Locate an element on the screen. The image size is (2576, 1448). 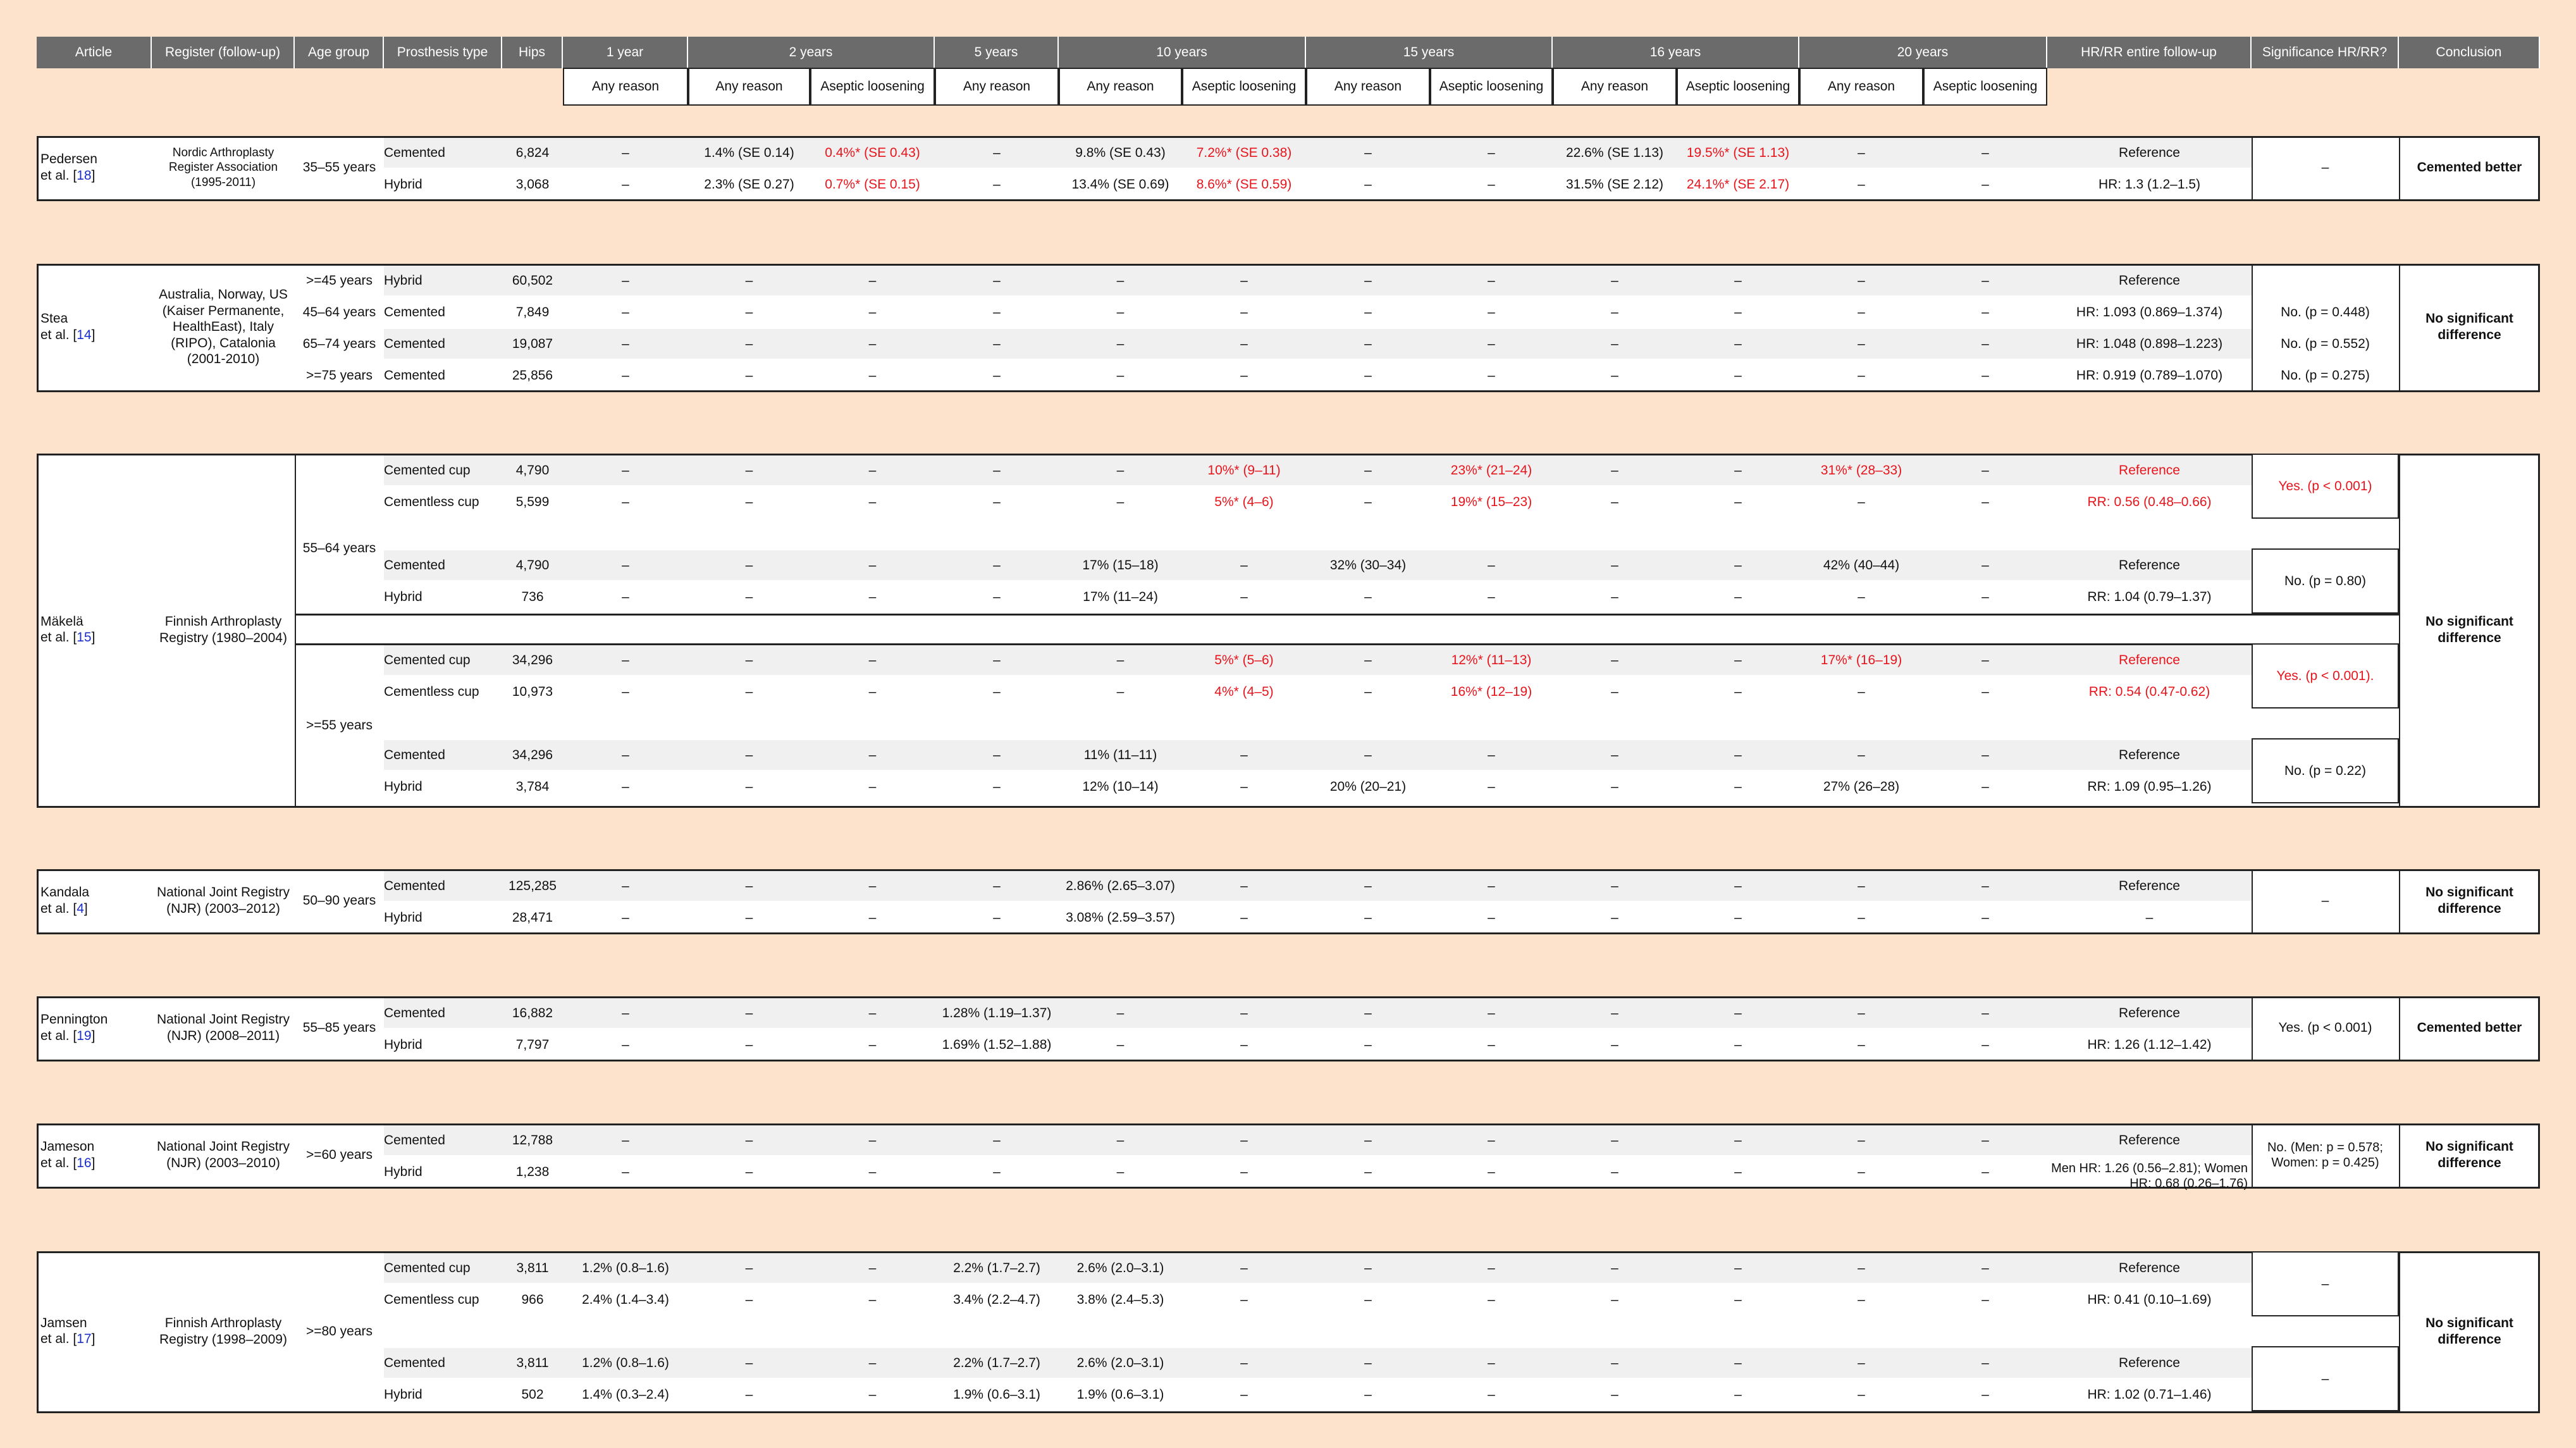
hr-rr-cell: RR: 1.04 (0.79–1.37) is located at coordinates (2149, 596).